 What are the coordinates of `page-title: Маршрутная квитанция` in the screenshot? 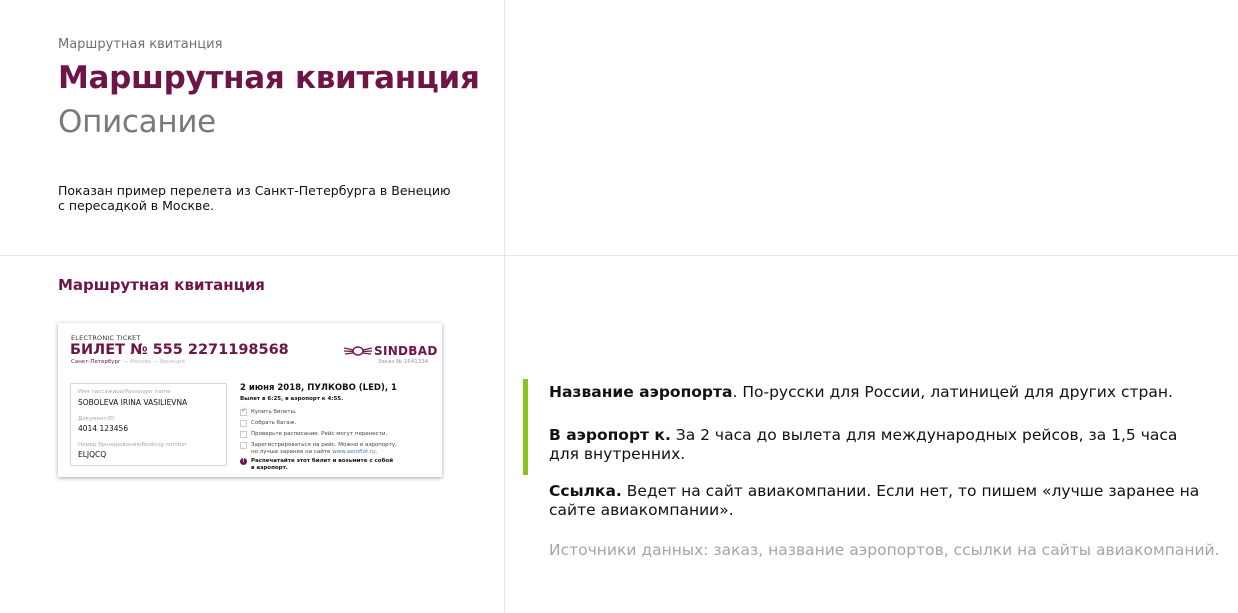 It's located at (269, 78).